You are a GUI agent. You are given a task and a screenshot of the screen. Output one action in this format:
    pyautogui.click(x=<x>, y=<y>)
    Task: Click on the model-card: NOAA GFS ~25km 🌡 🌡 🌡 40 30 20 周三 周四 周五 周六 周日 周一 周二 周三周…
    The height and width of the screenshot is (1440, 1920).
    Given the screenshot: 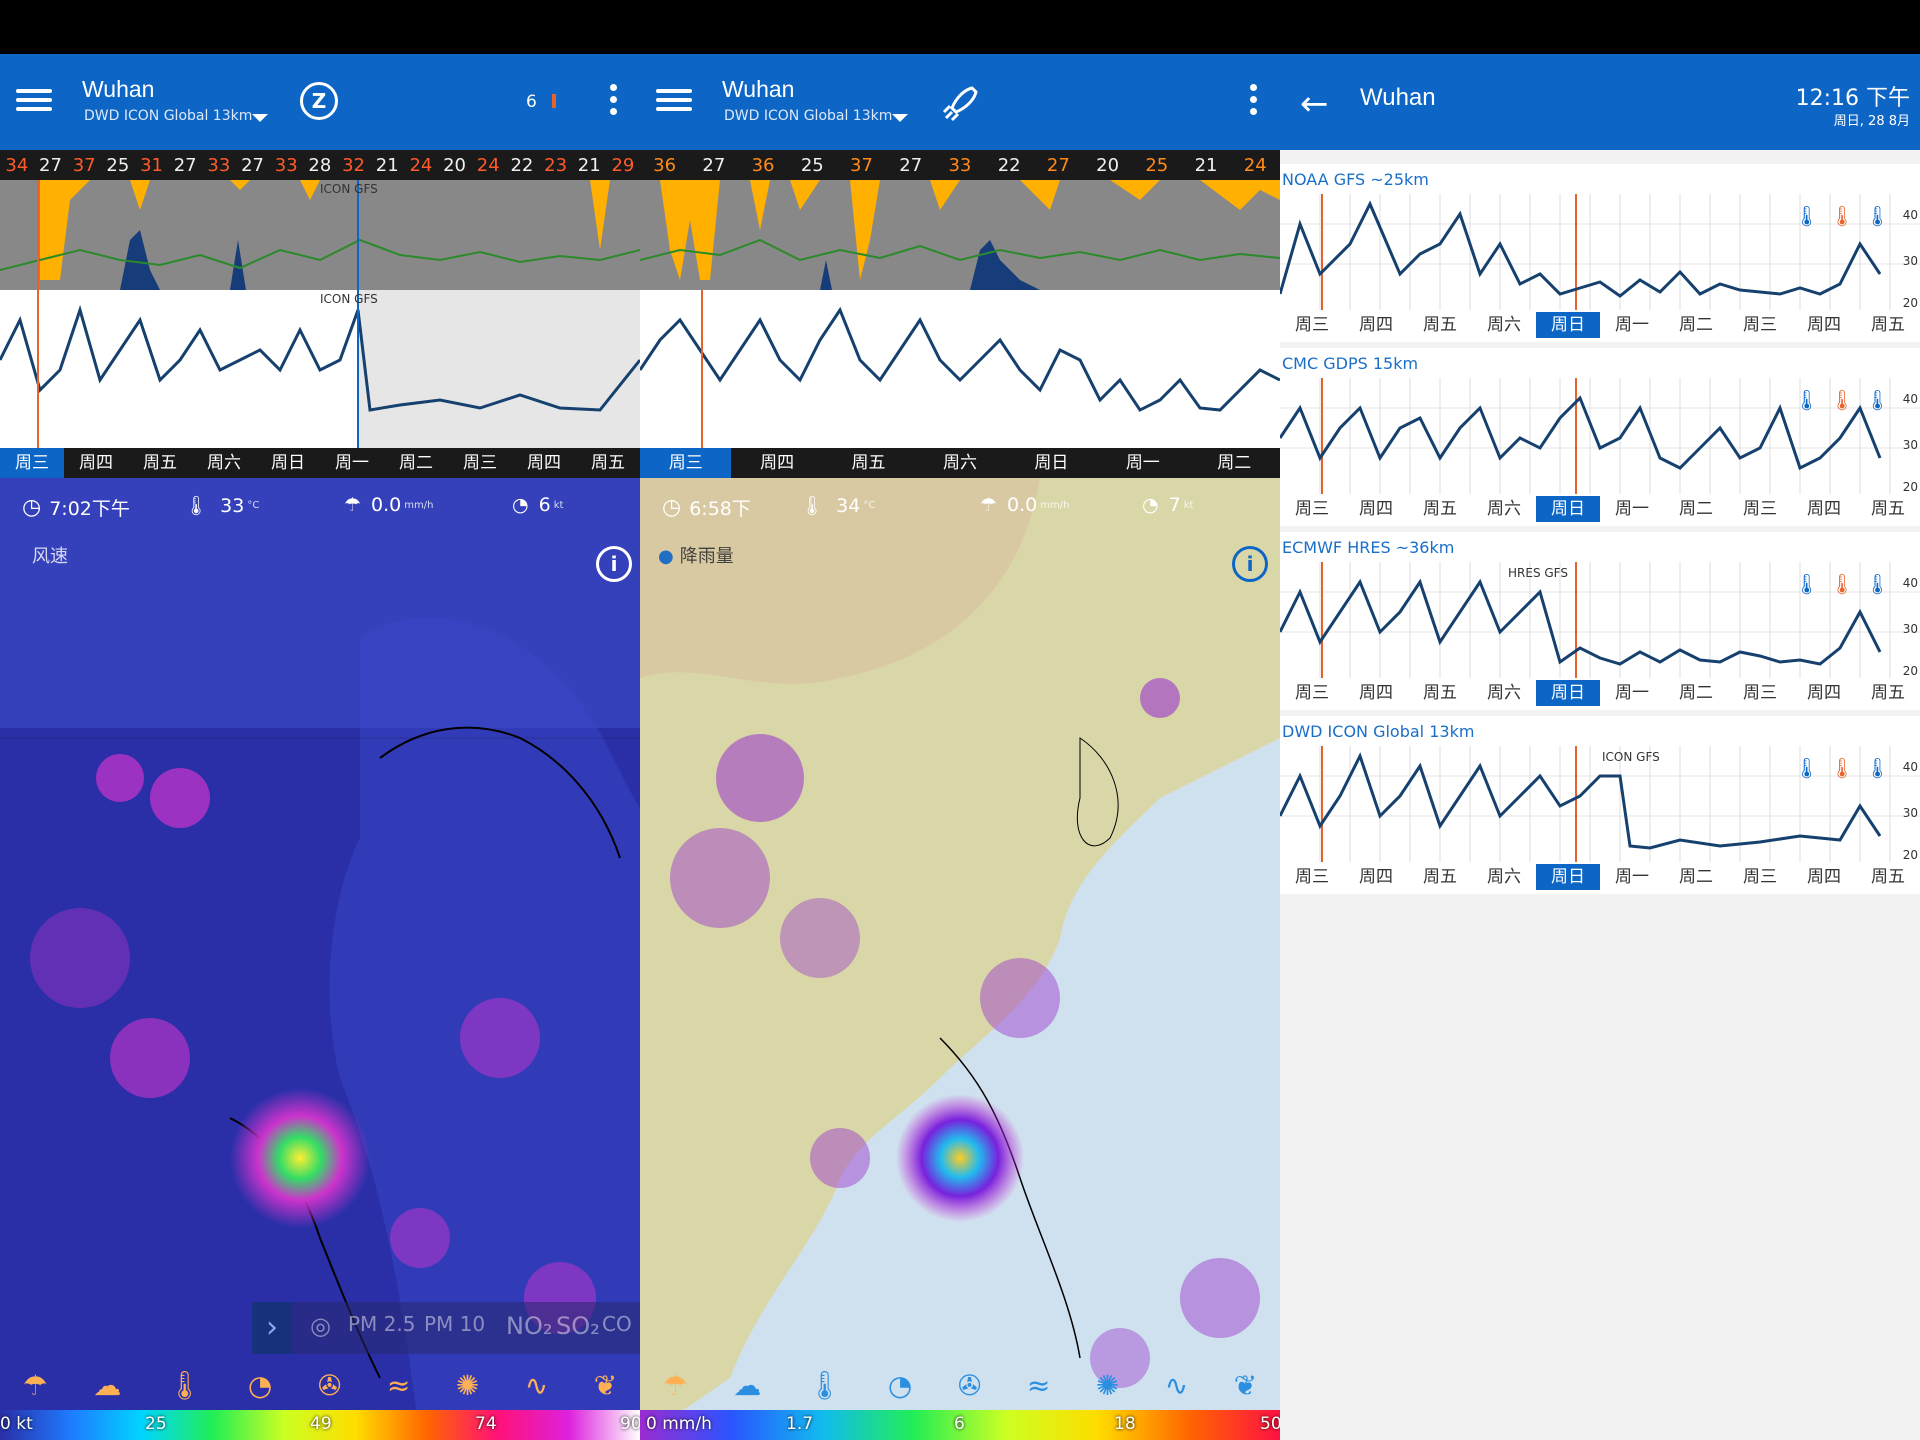 What is the action you would take?
    pyautogui.click(x=1600, y=253)
    